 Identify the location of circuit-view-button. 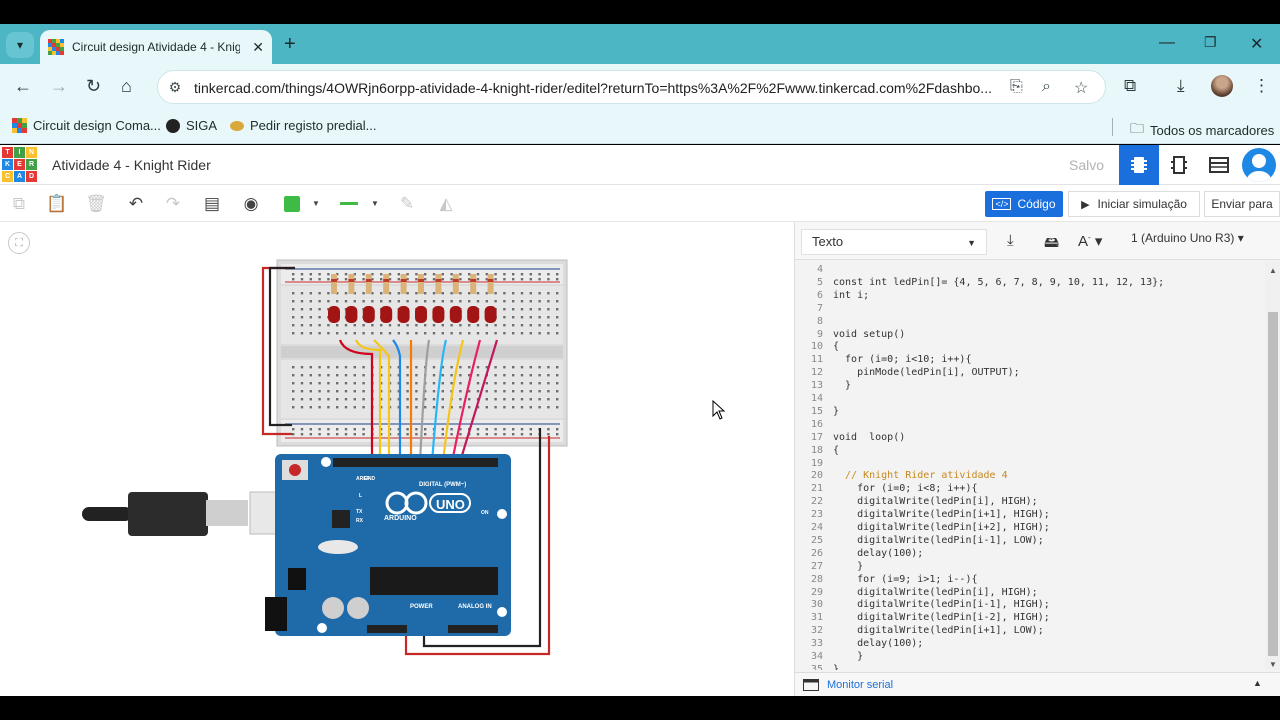
(1139, 165).